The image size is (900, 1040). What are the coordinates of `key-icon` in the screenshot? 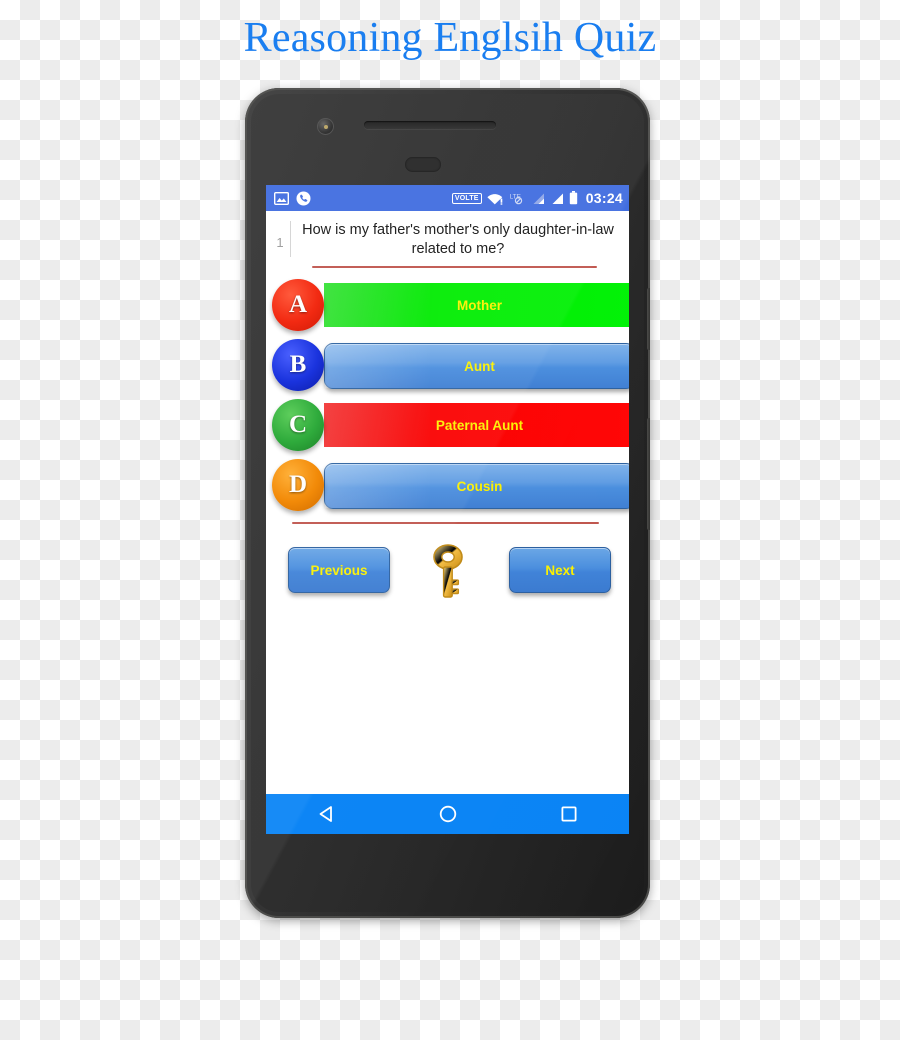 It's located at (447, 571).